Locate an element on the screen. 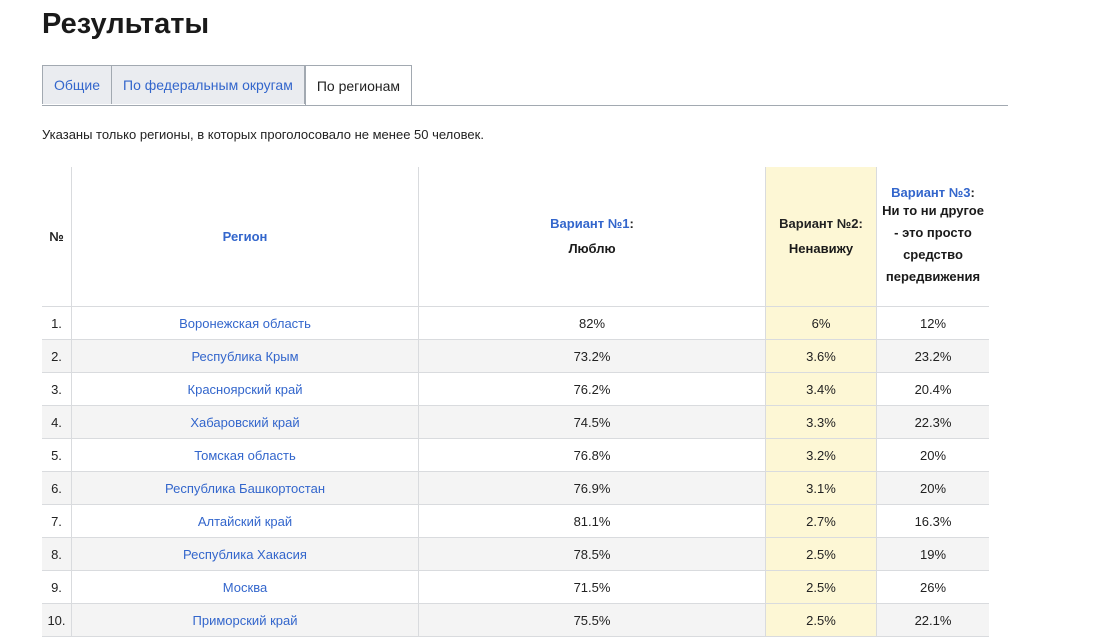 The height and width of the screenshot is (641, 1107). row-region: Алтайский край is located at coordinates (245, 521).